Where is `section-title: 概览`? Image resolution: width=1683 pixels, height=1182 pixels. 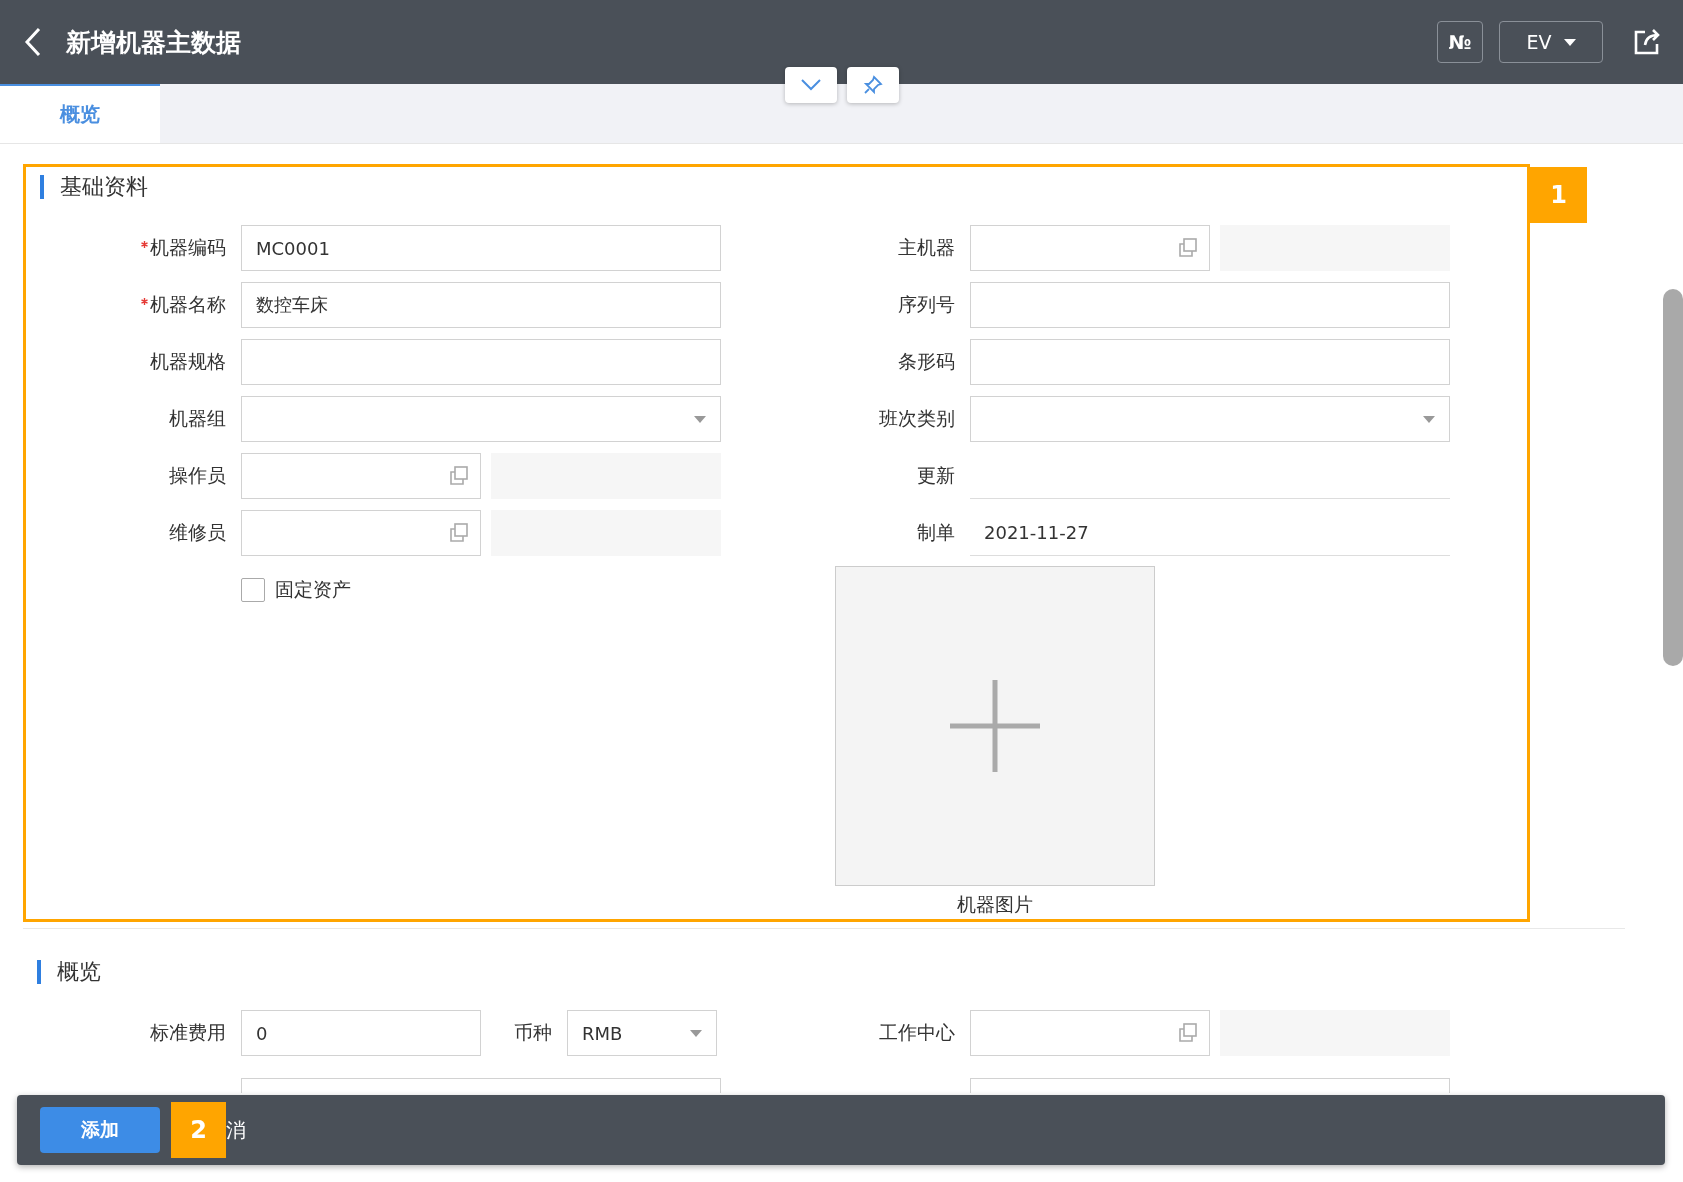 section-title: 概览 is located at coordinates (79, 972).